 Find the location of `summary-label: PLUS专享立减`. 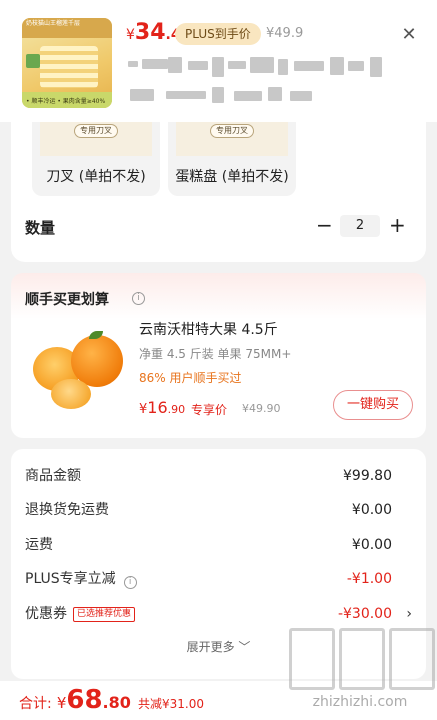

summary-label: PLUS专享立减 is located at coordinates (70, 579).